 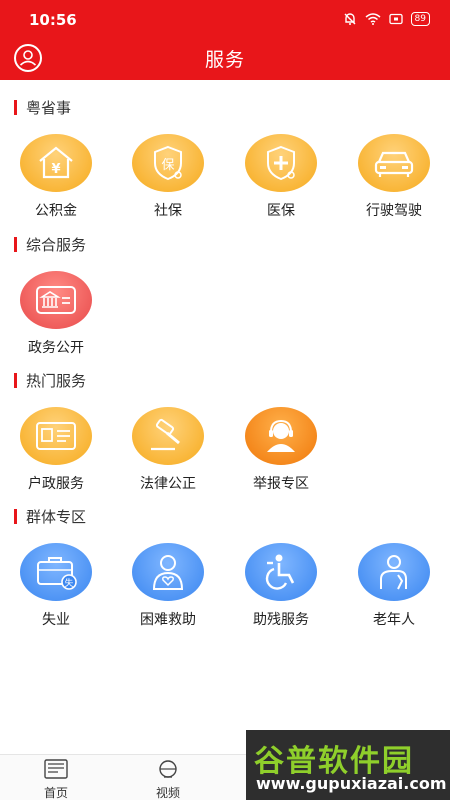 I want to click on service-government-affairs: 政务公开, so click(x=56, y=314).